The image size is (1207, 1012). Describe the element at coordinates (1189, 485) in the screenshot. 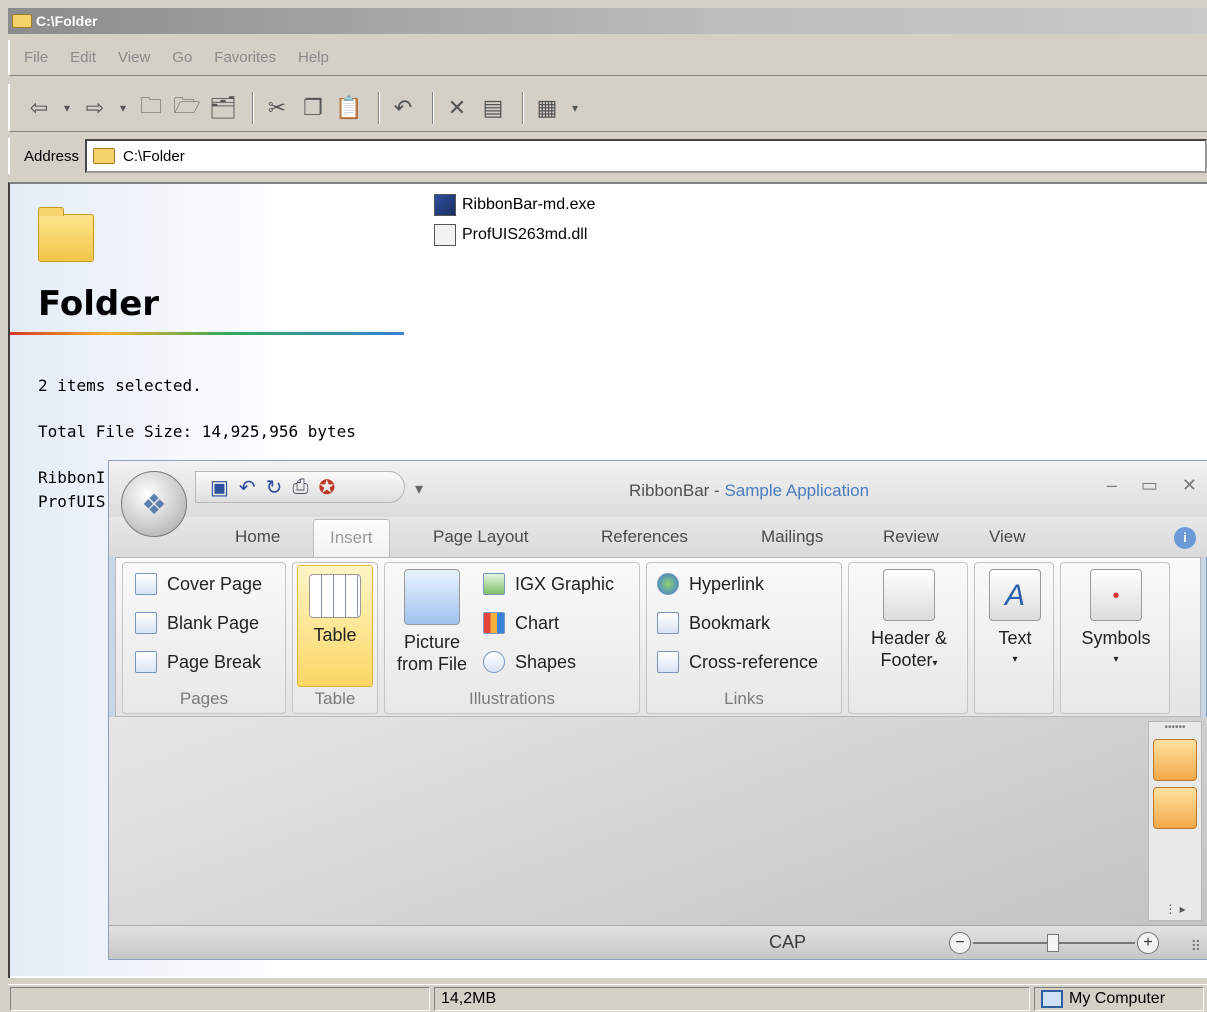

I see `close-icon: ✕` at that location.